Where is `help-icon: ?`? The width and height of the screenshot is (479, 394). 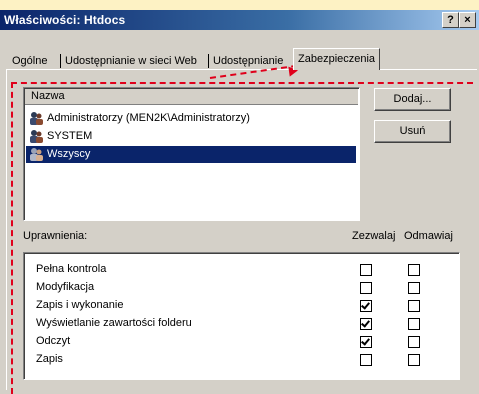 help-icon: ? is located at coordinates (450, 20).